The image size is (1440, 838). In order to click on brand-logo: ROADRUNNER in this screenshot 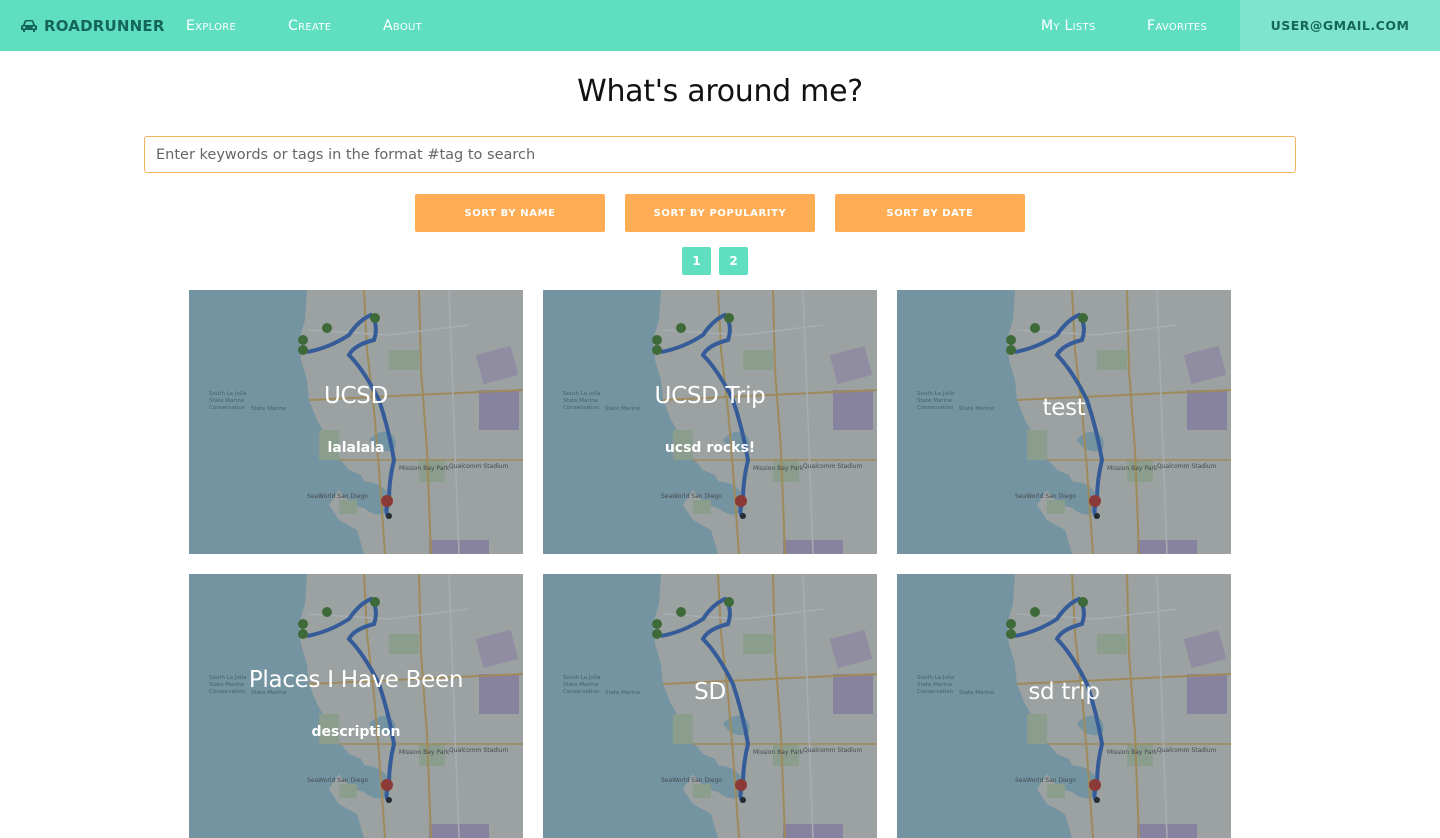, I will do `click(92, 25)`.